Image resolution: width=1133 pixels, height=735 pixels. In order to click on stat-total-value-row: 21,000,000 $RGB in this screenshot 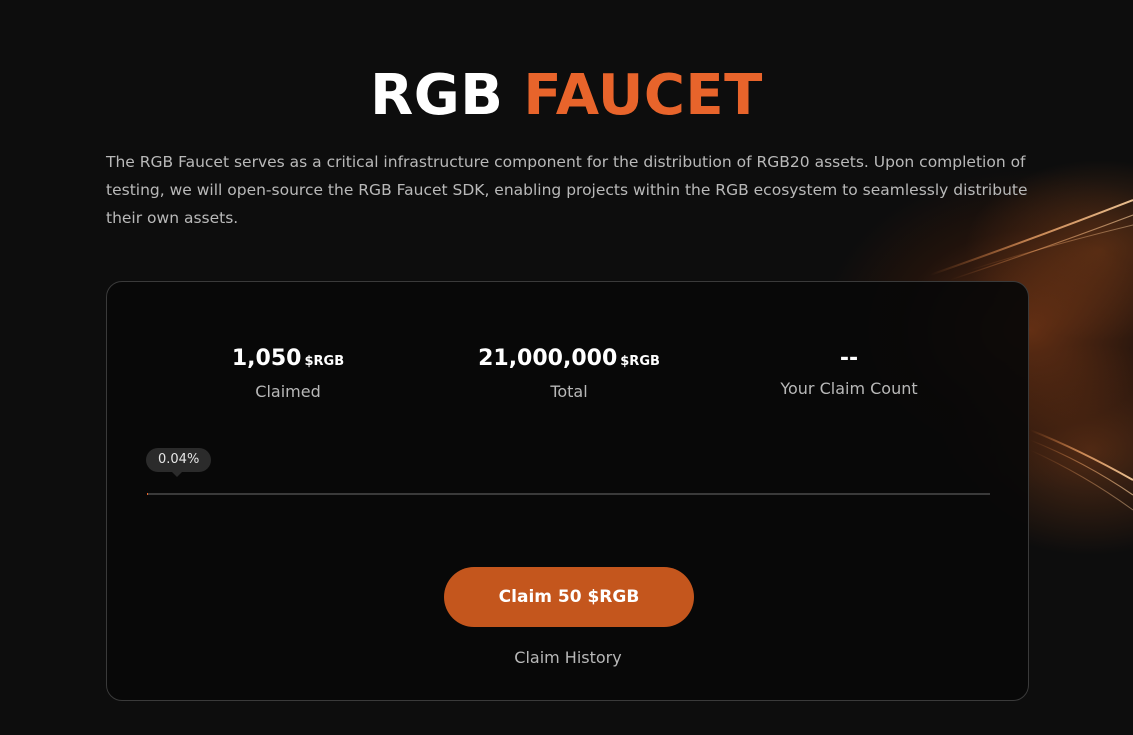, I will do `click(569, 360)`.